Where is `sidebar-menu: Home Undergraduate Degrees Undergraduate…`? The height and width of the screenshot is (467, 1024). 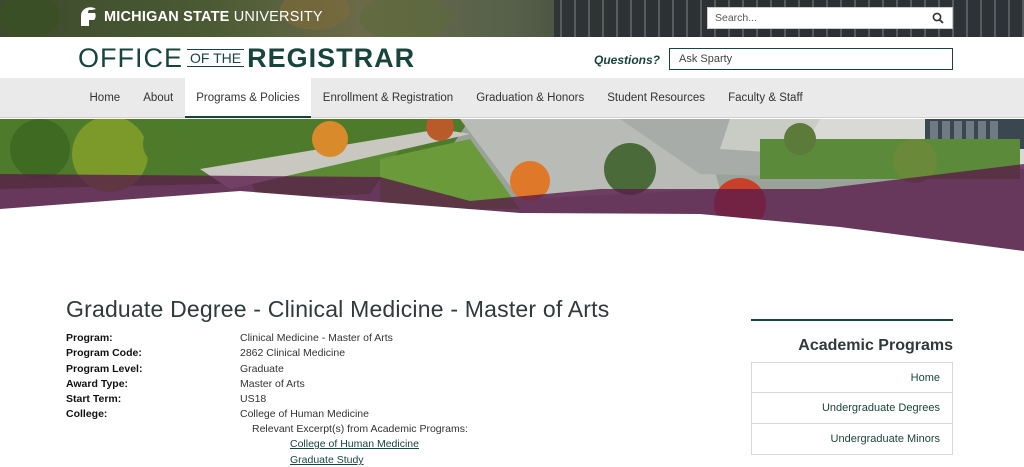 sidebar-menu: Home Undergraduate Degrees Undergraduate… is located at coordinates (852, 408).